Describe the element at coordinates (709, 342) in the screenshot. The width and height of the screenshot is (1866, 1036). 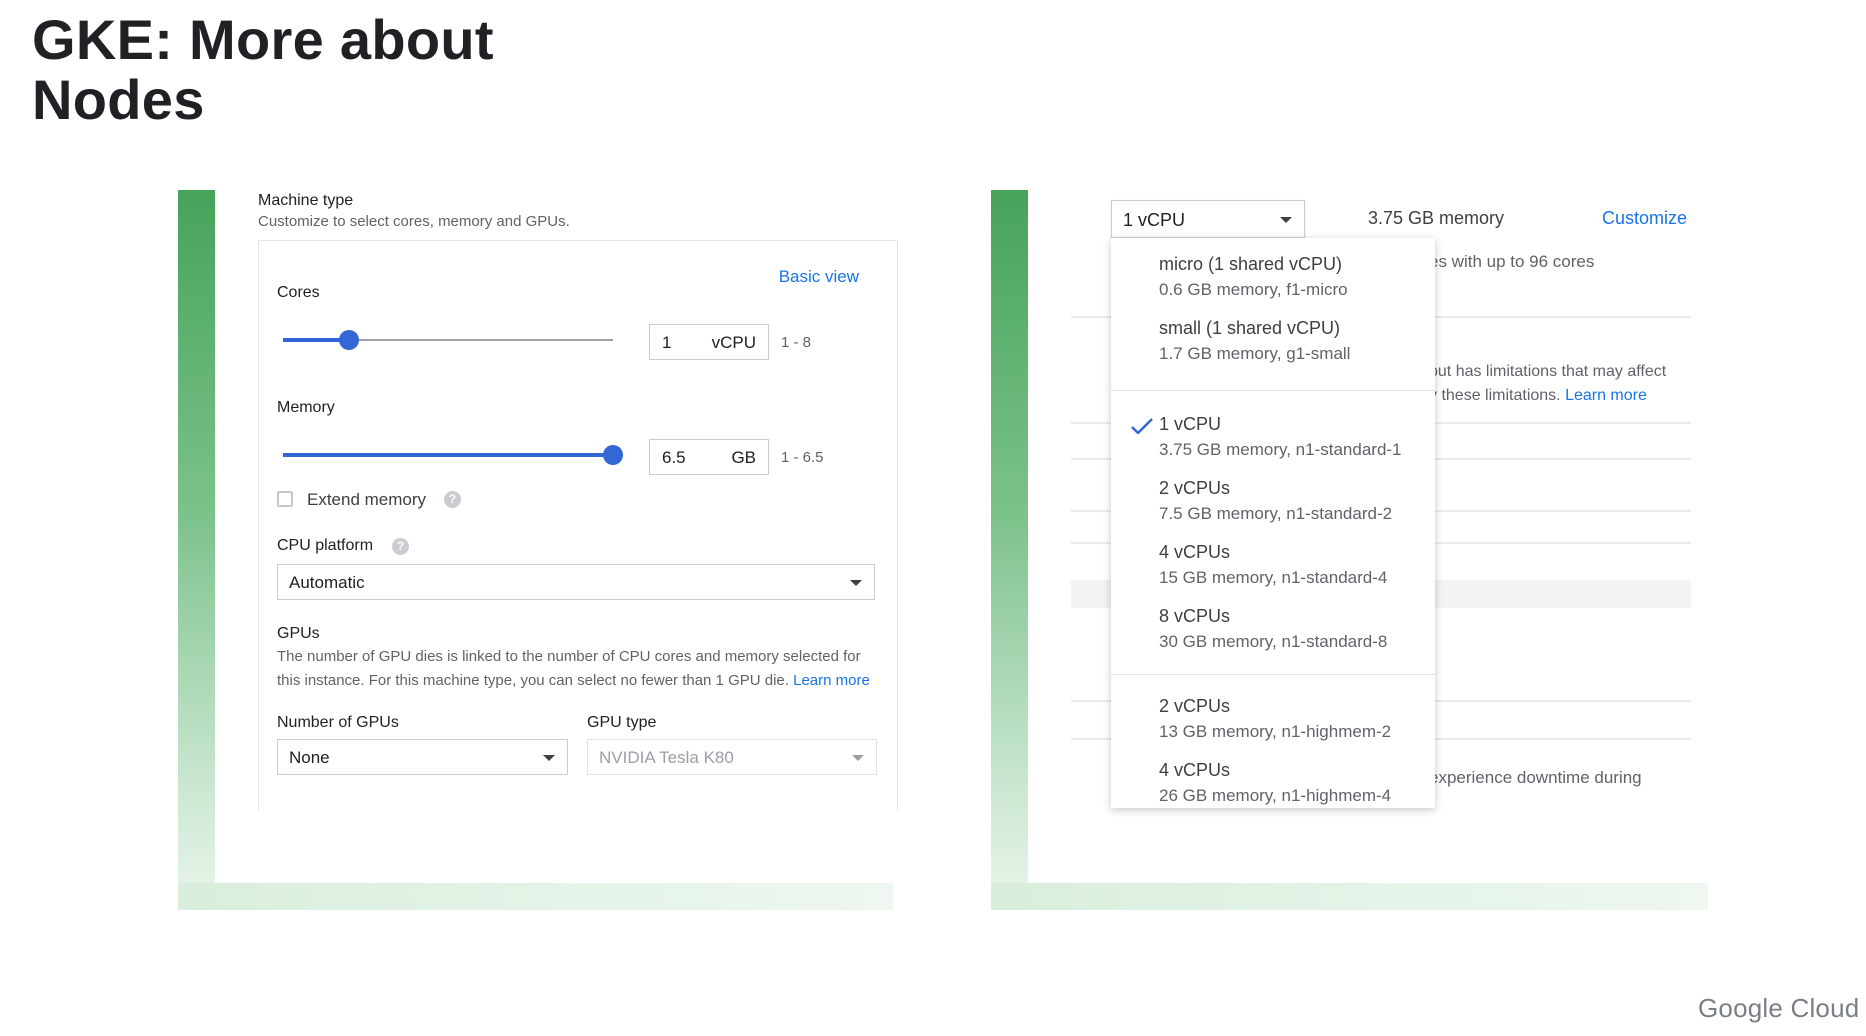
I see `cores-input: 1 vCPU` at that location.